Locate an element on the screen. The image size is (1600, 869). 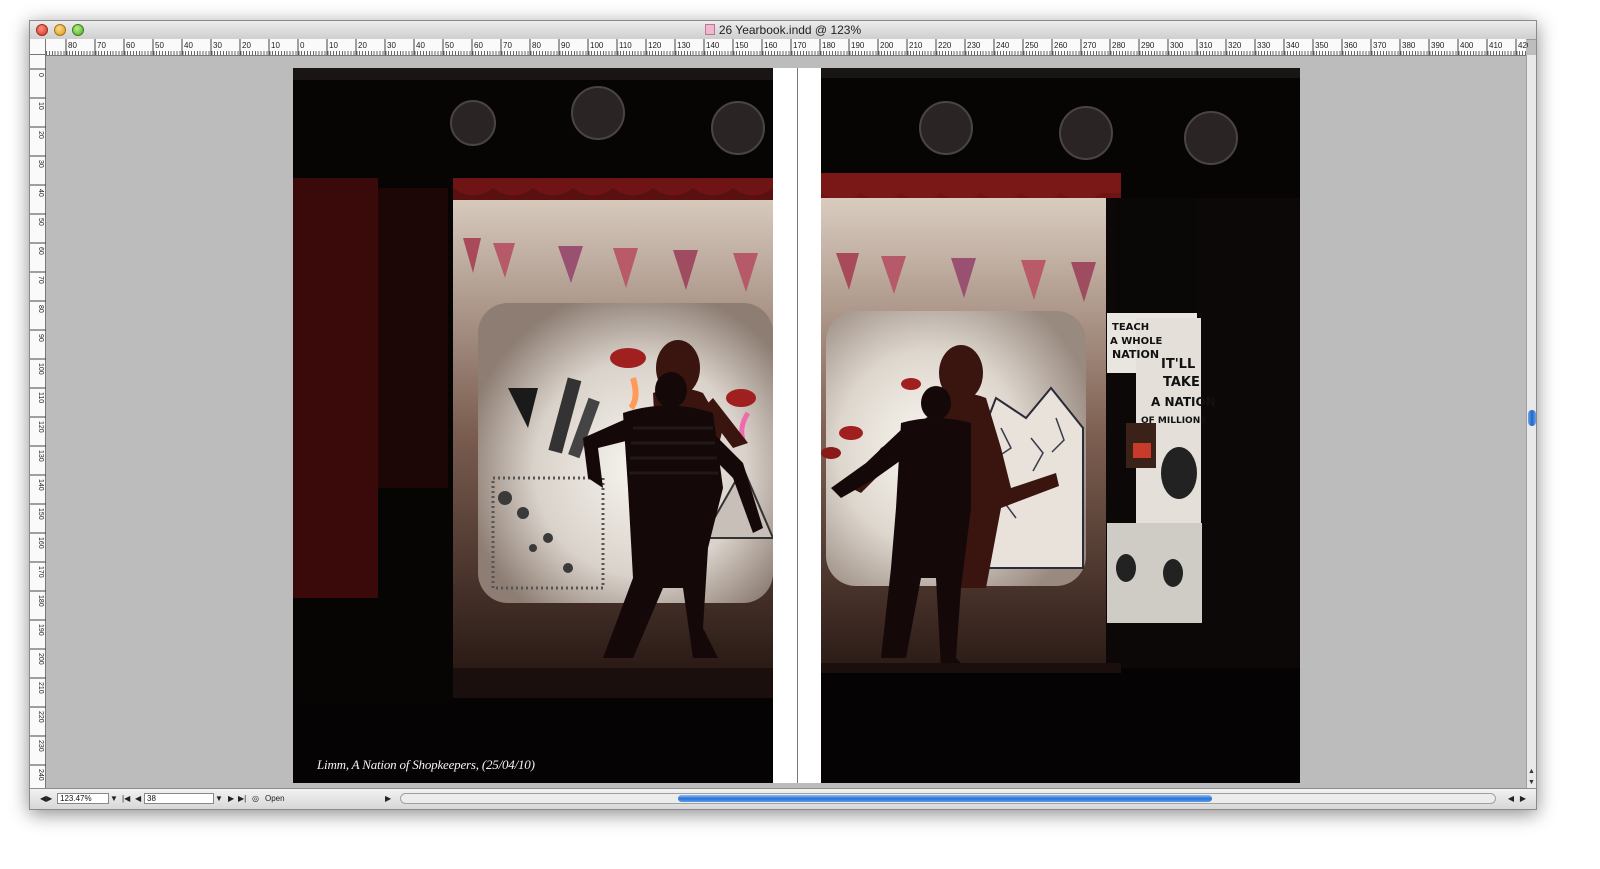
scroll-up-arrow-icon: ▲ is located at coordinates (1531, 772).